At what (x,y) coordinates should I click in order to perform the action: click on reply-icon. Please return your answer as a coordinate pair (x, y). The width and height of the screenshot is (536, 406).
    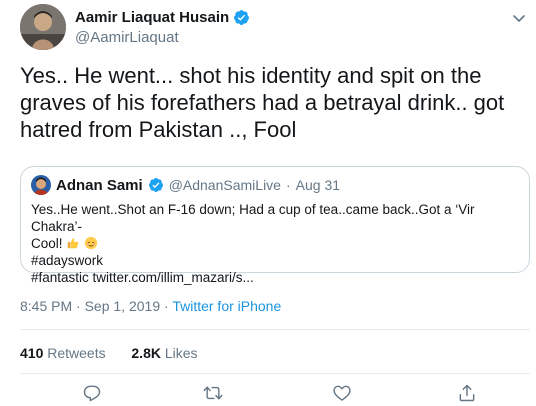
    Looking at the image, I should click on (92, 393).